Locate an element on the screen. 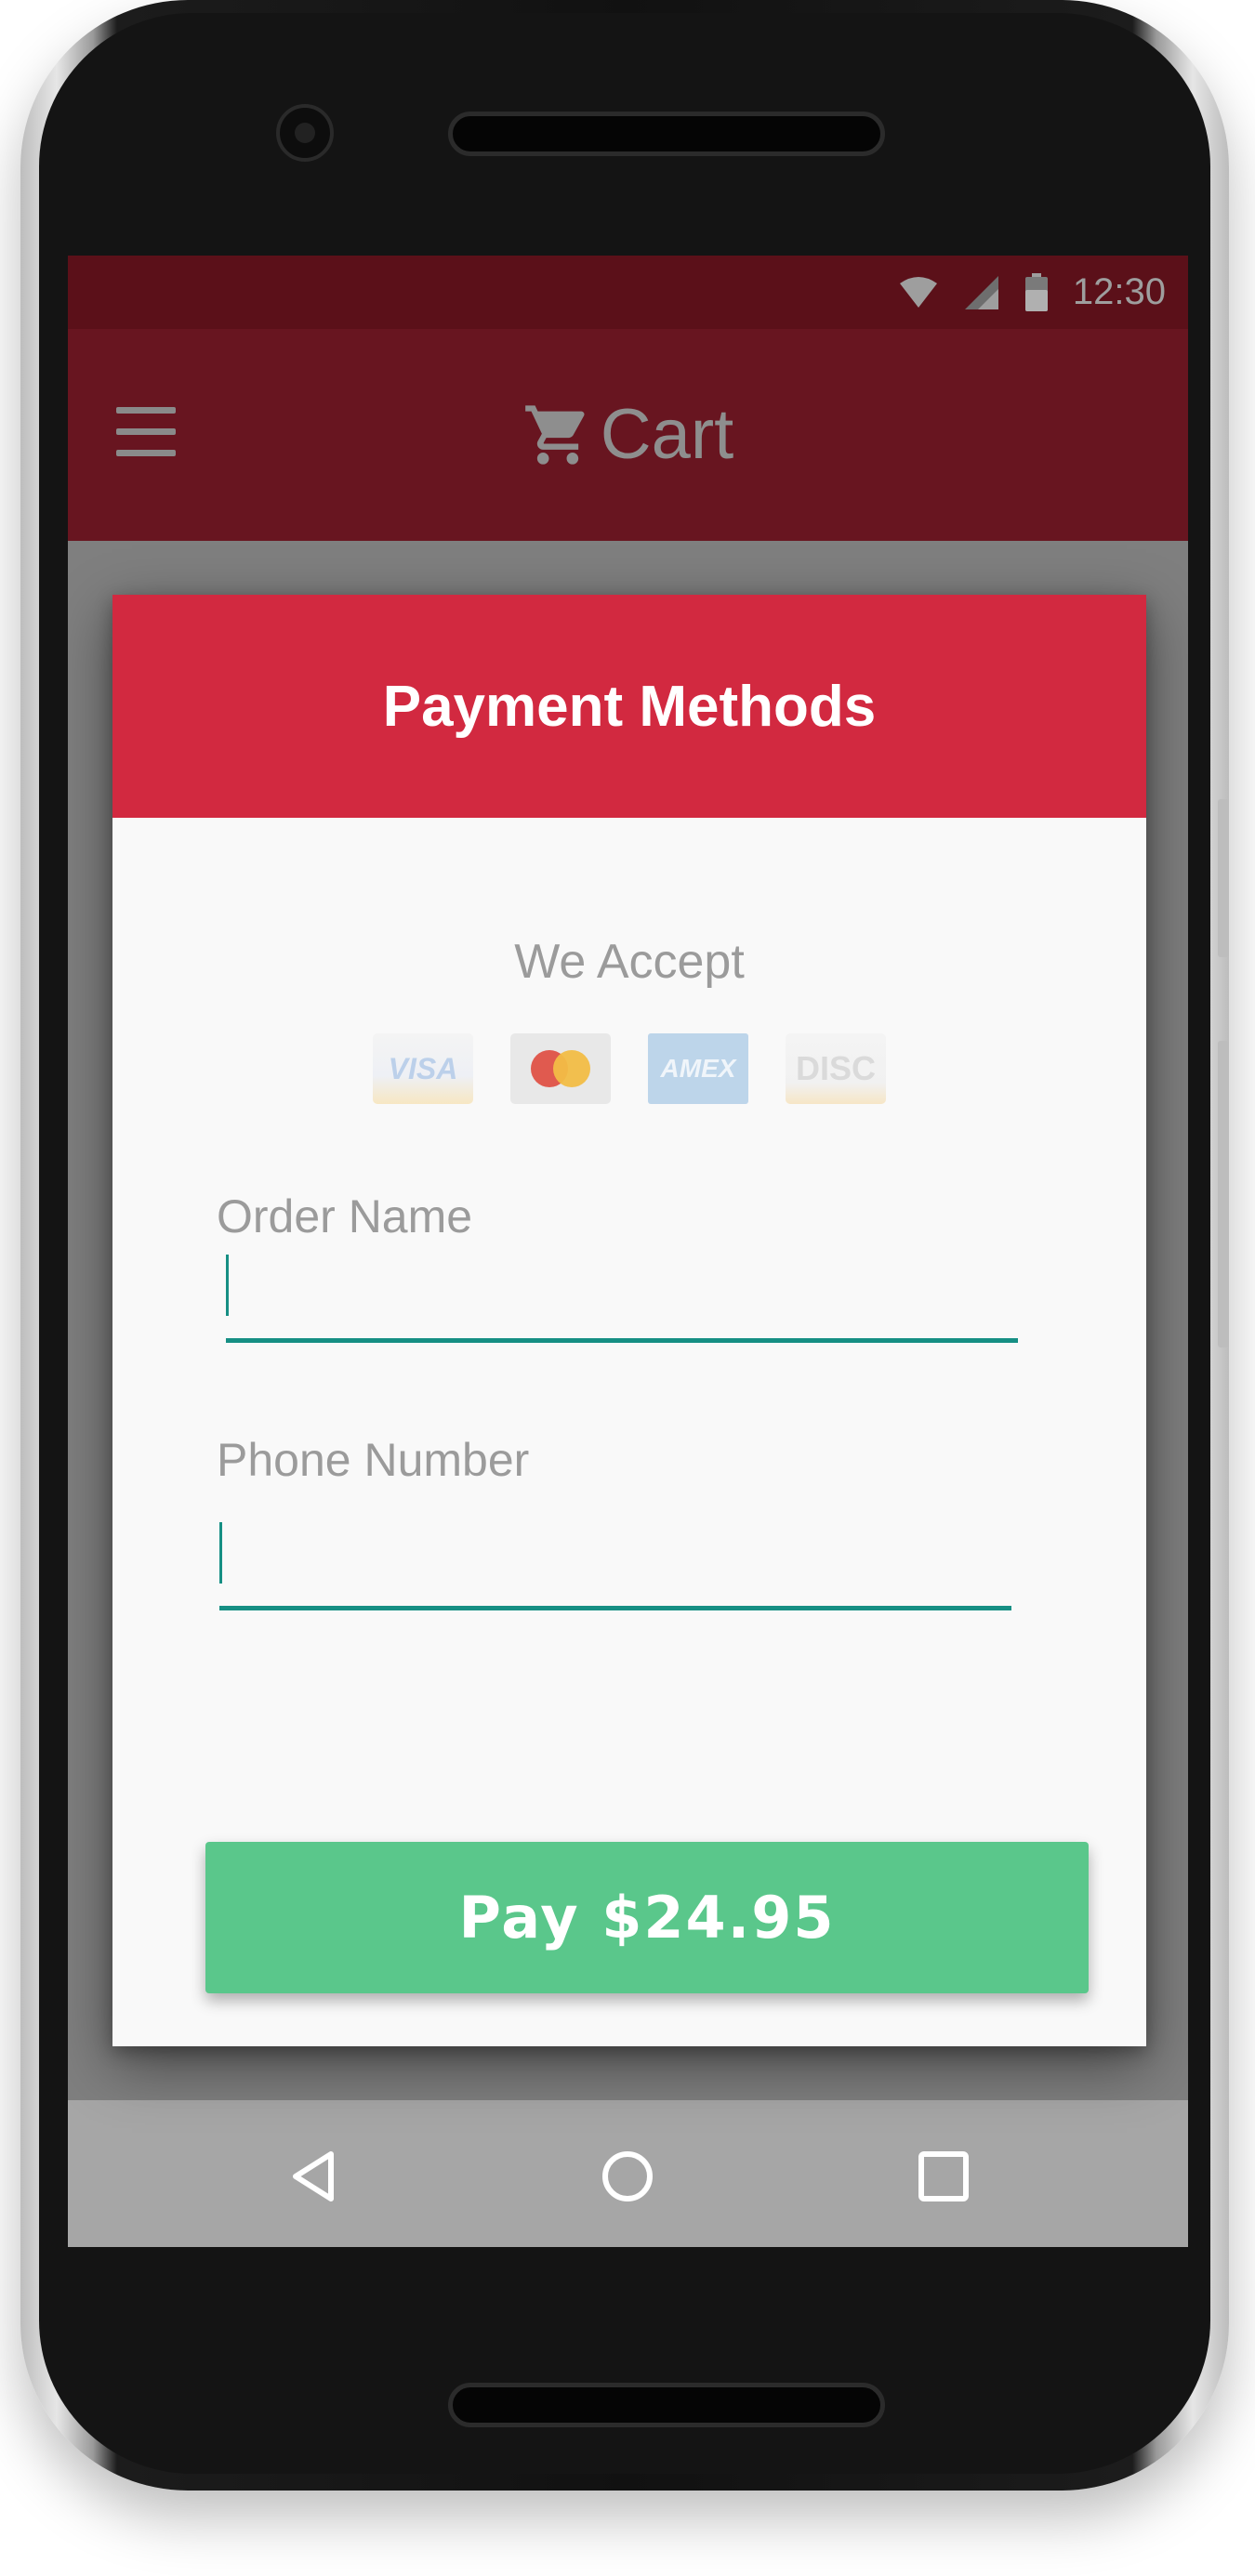 The image size is (1255, 2576). home-circle-icon is located at coordinates (627, 2176).